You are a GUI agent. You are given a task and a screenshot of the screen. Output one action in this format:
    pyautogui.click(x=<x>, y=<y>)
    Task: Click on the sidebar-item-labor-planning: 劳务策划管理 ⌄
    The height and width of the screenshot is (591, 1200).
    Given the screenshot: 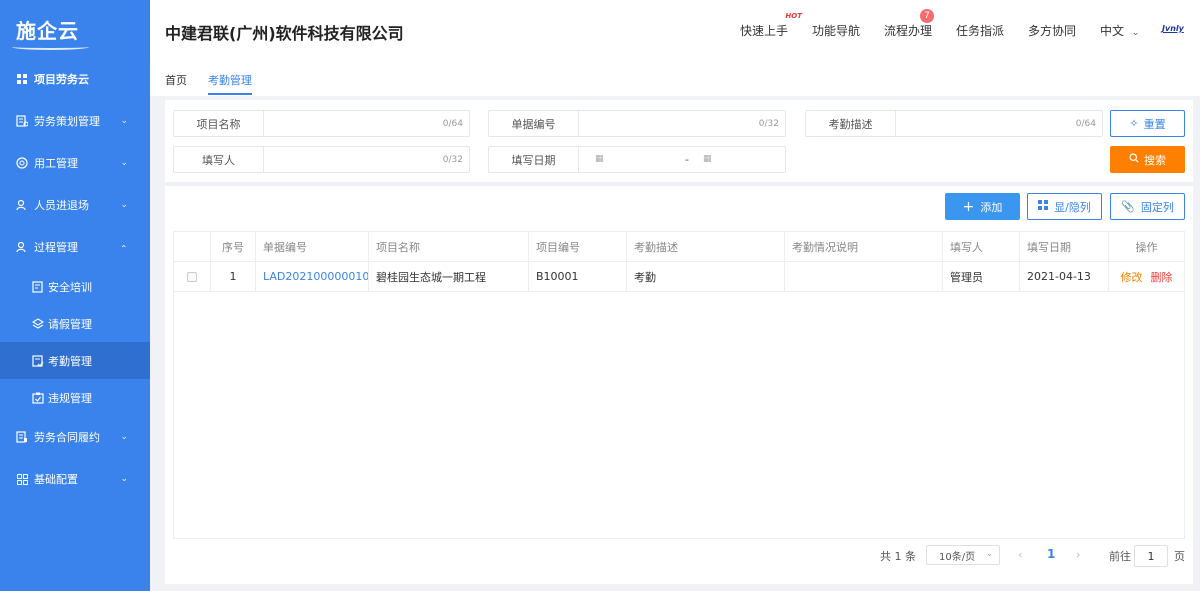 What is the action you would take?
    pyautogui.click(x=75, y=121)
    